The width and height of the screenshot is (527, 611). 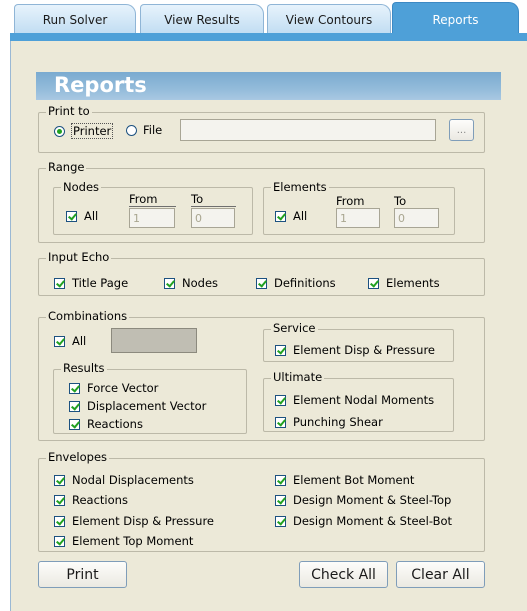 What do you see at coordinates (354, 480) in the screenshot?
I see `checkbox-label: Element Bot Moment` at bounding box center [354, 480].